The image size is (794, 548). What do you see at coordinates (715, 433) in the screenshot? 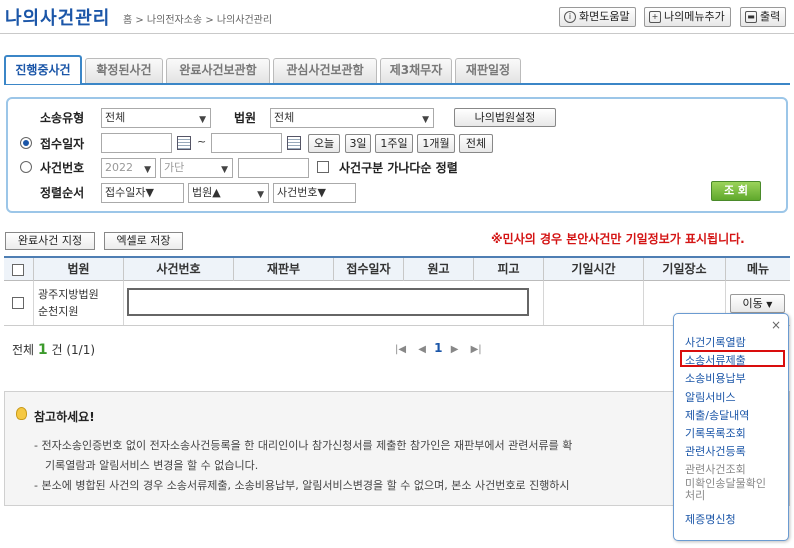
I see `menu-item-record-list: 기록목록조회` at bounding box center [715, 433].